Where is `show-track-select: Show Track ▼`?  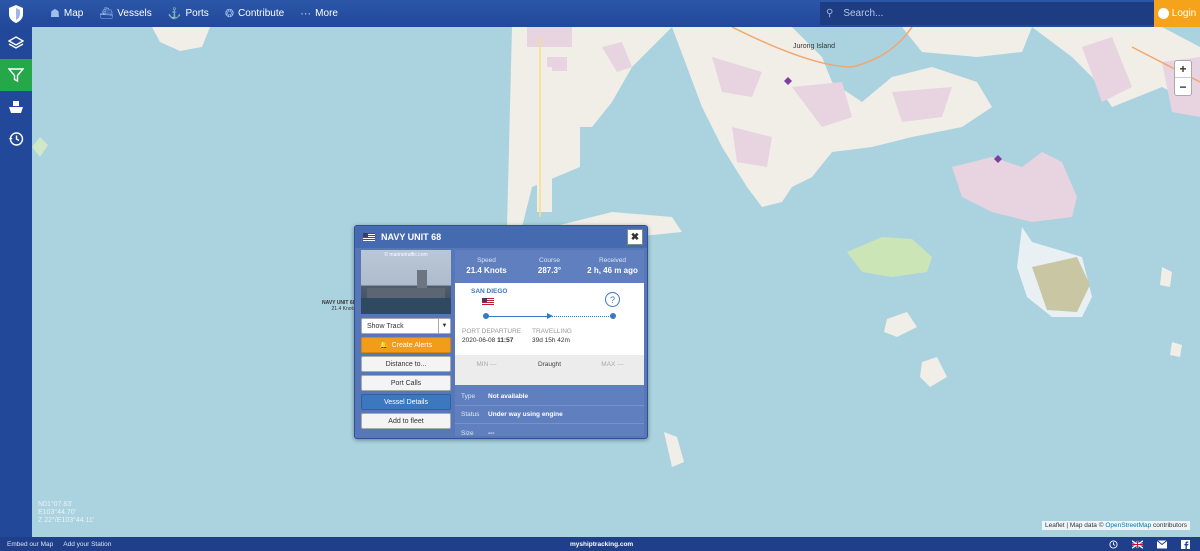 show-track-select: Show Track ▼ is located at coordinates (406, 326).